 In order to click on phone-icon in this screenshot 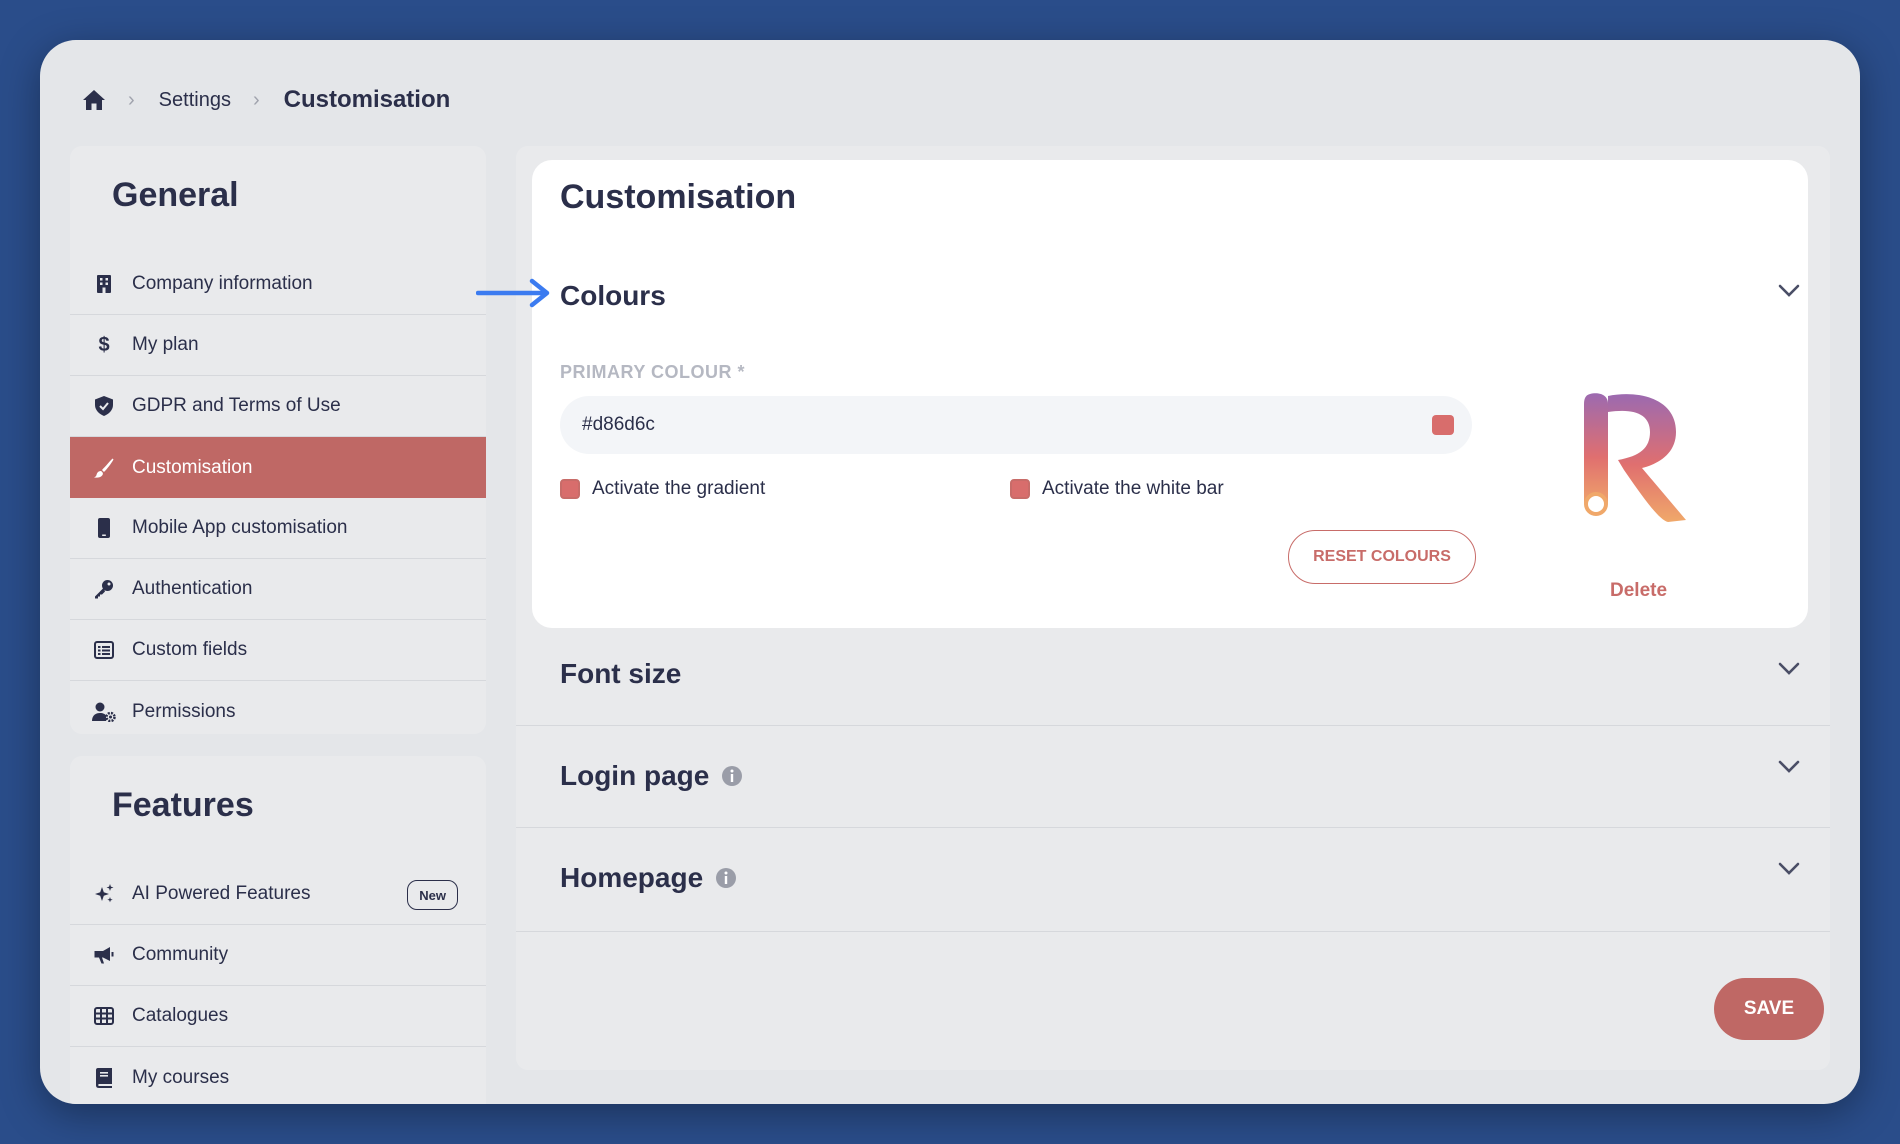, I will do `click(104, 528)`.